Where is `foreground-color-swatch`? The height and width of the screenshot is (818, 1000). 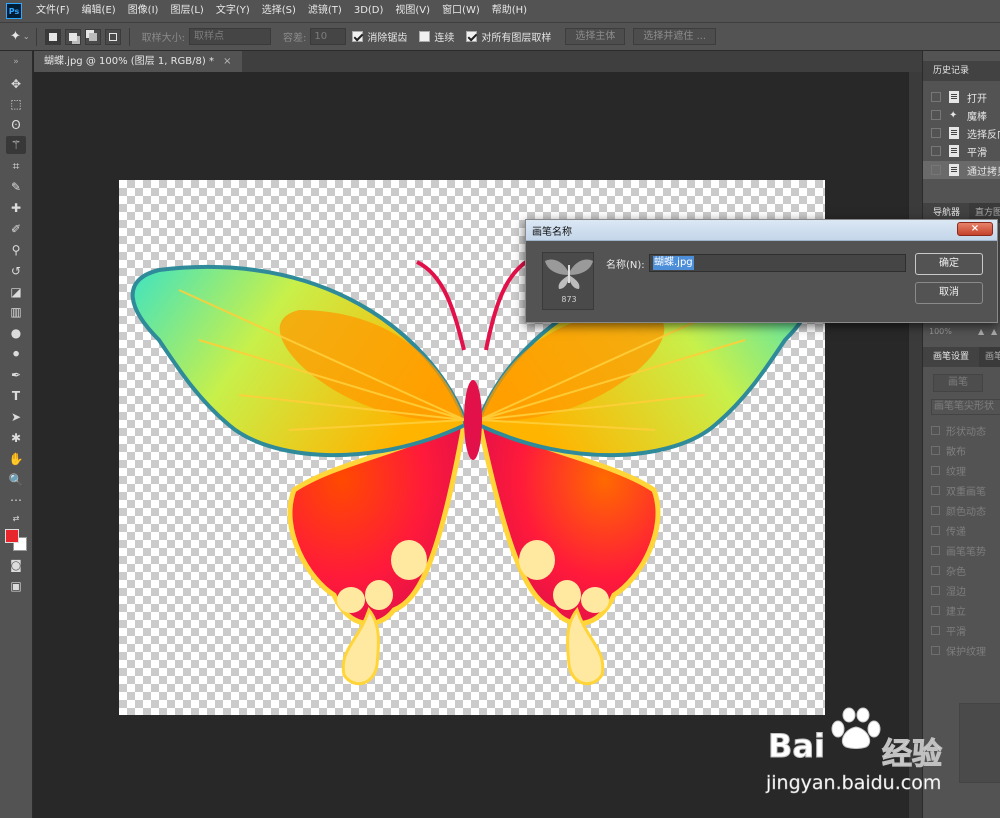 foreground-color-swatch is located at coordinates (12, 536).